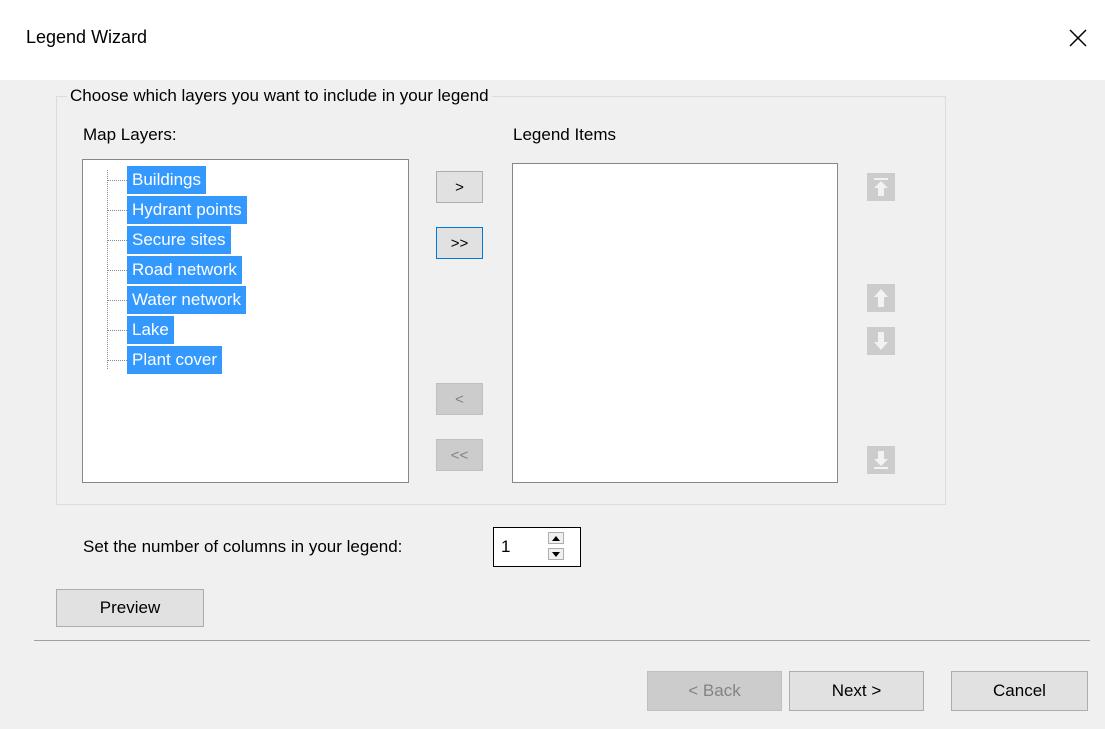 This screenshot has width=1105, height=729. Describe the element at coordinates (459, 455) in the screenshot. I see `remove-all-button: <<` at that location.